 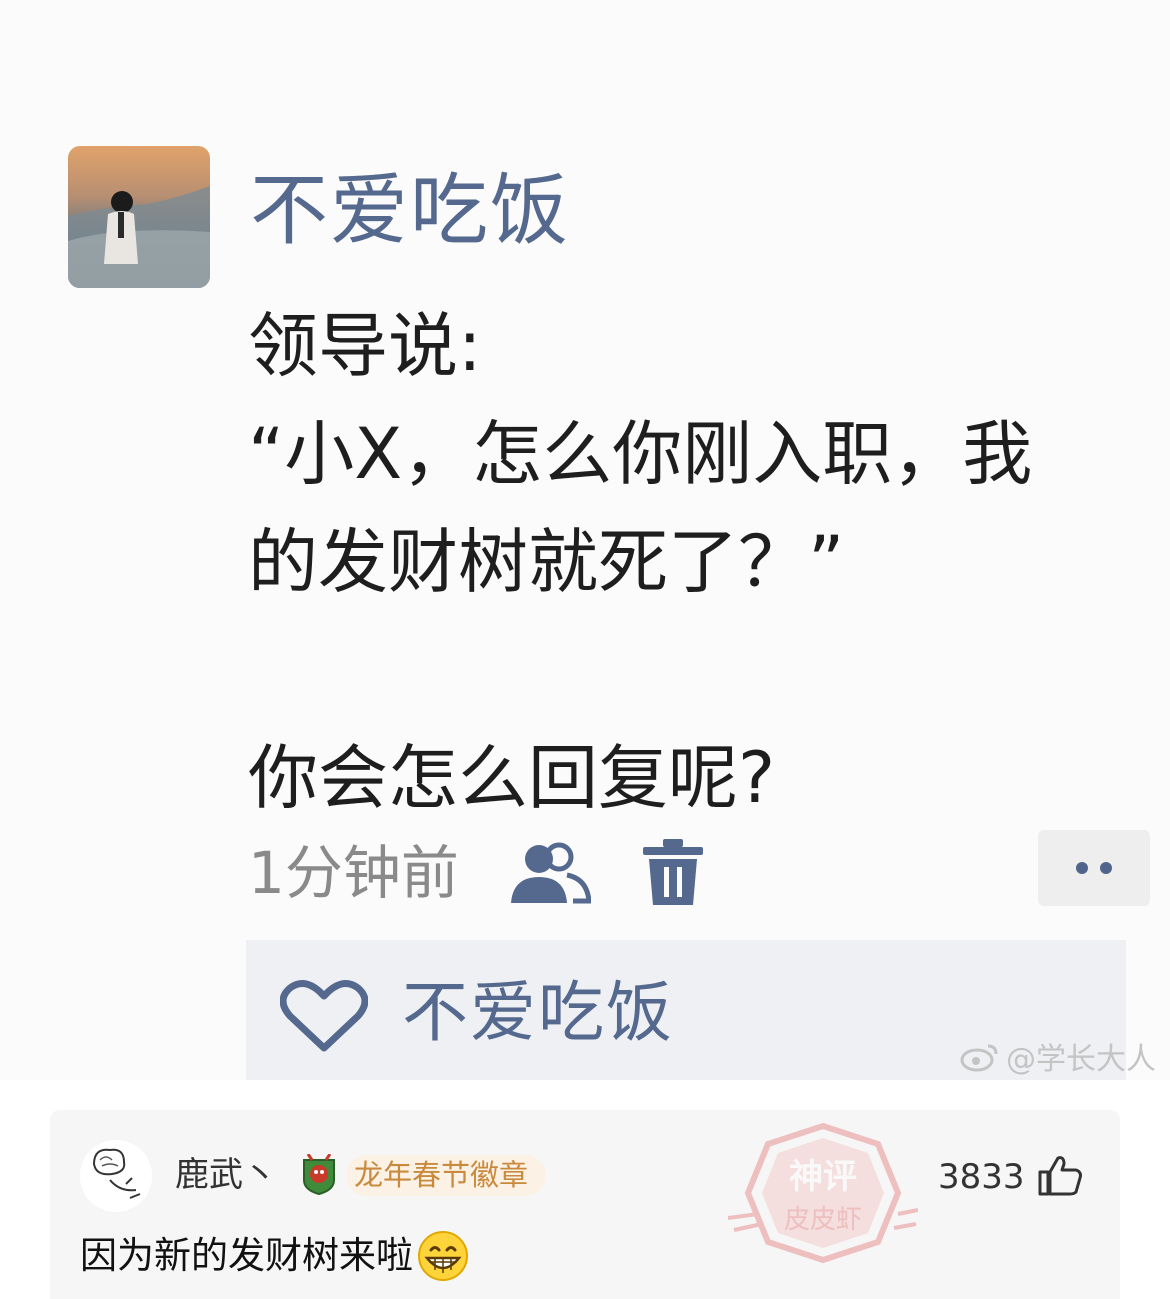 What do you see at coordinates (1081, 1059) in the screenshot?
I see `watermark-text: @学长大人` at bounding box center [1081, 1059].